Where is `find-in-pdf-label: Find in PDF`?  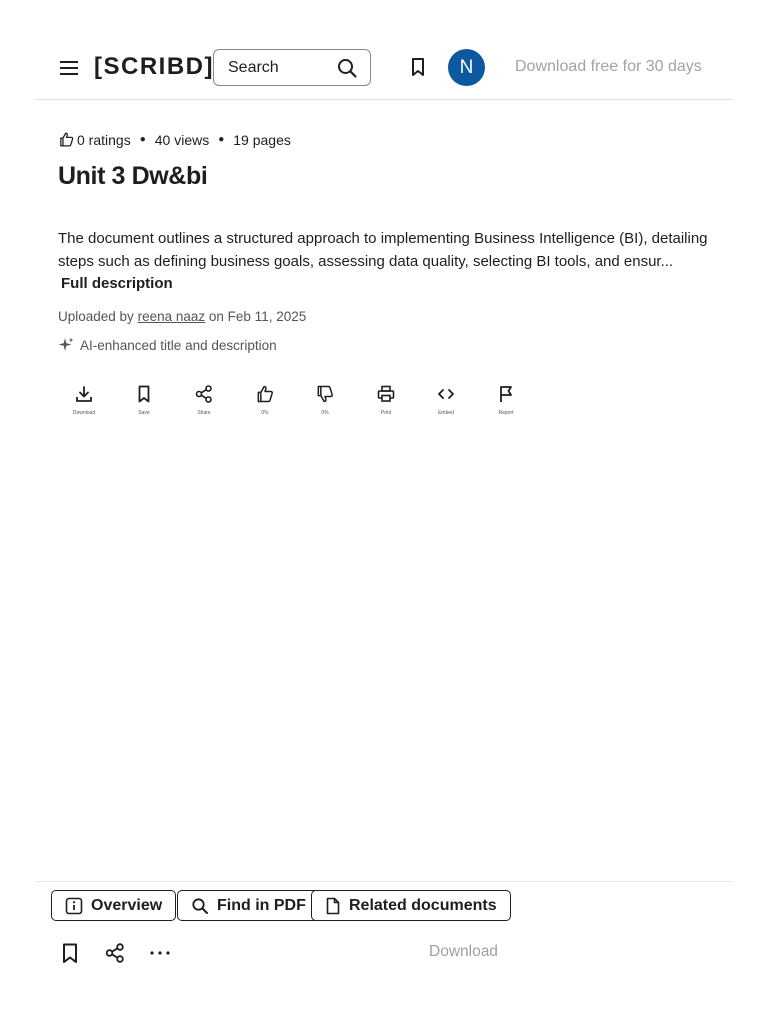 find-in-pdf-label: Find in PDF is located at coordinates (261, 905).